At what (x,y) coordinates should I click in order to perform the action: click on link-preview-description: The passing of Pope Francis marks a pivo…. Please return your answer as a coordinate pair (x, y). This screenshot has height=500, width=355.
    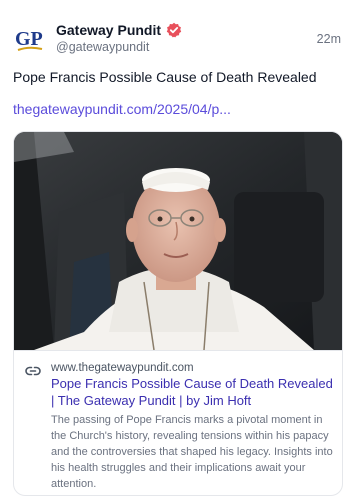
    Looking at the image, I should click on (192, 452).